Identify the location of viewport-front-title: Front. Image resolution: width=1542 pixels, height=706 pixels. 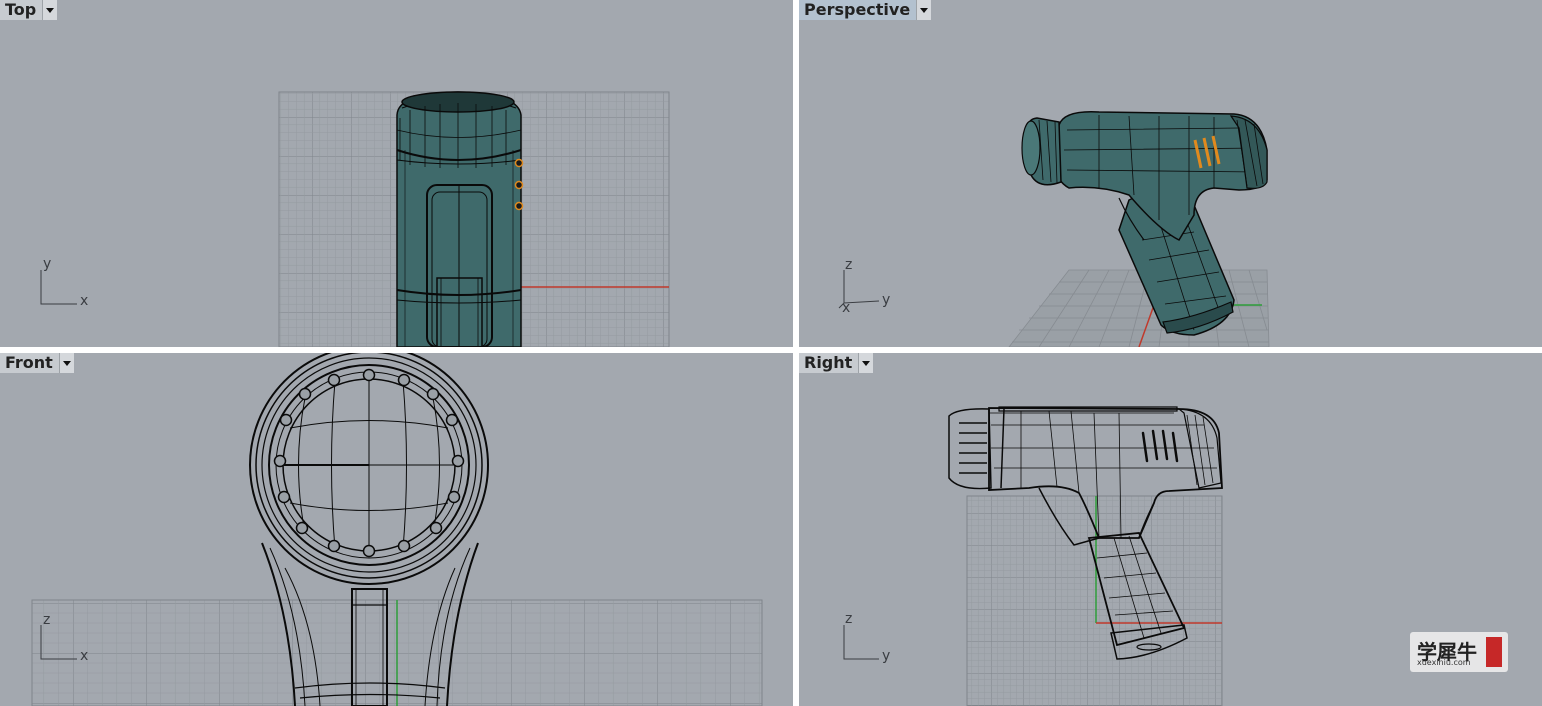
(37, 363).